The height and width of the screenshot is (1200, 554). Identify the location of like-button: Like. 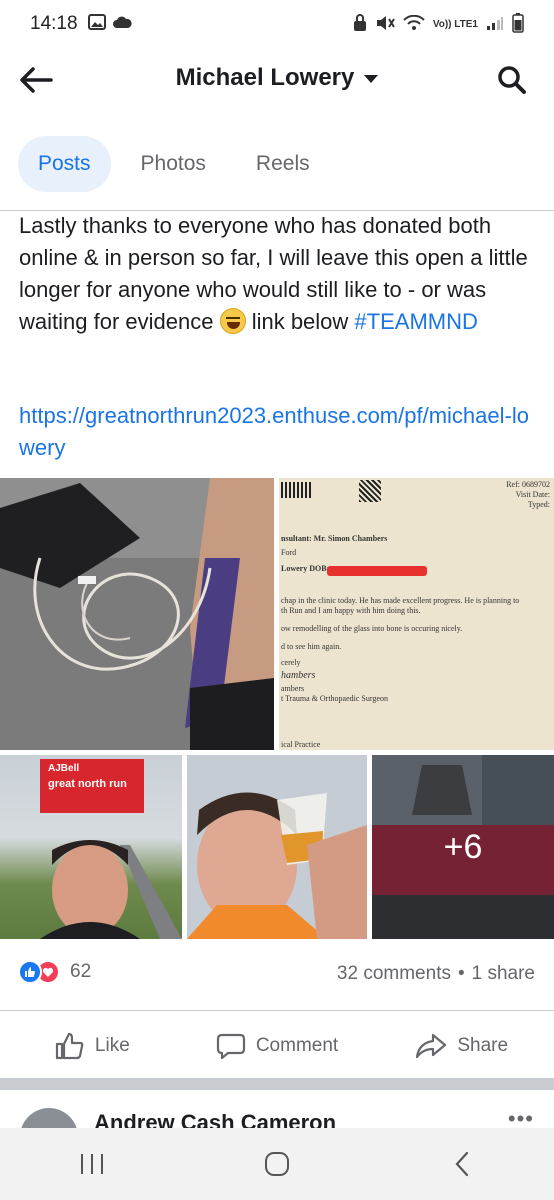
(92, 1046).